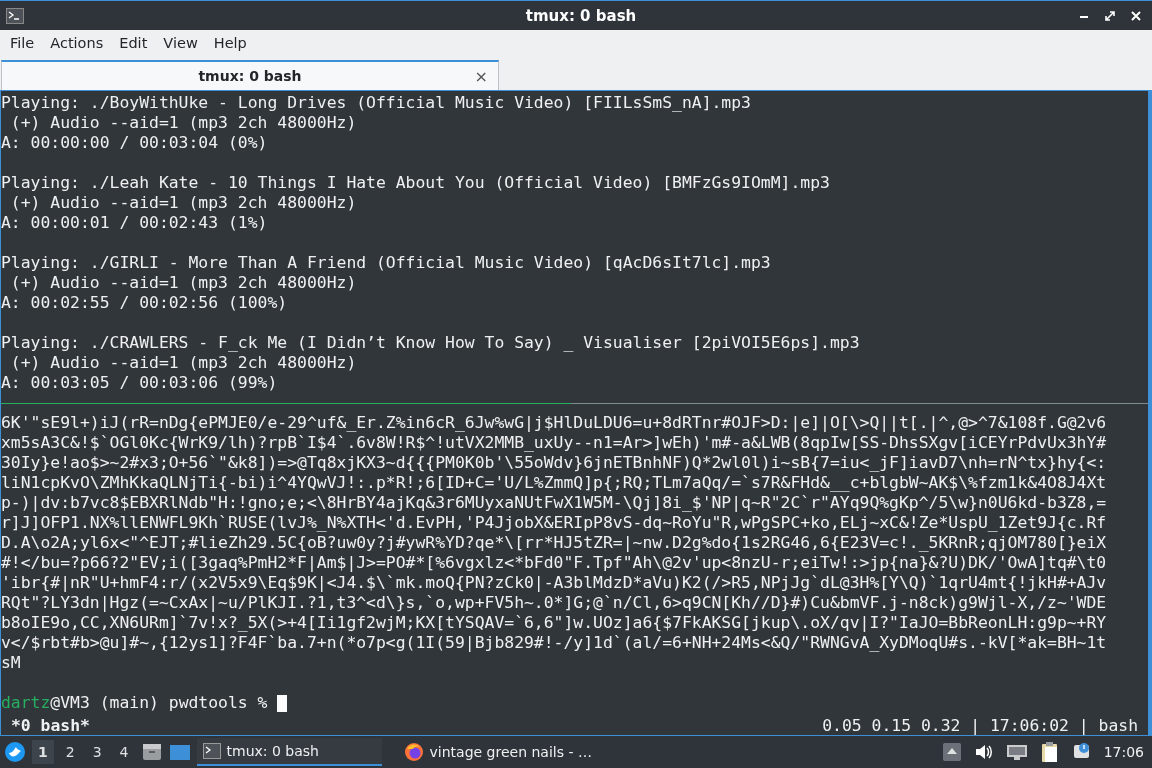  What do you see at coordinates (133, 43) in the screenshot?
I see `menu-item: Edit` at bounding box center [133, 43].